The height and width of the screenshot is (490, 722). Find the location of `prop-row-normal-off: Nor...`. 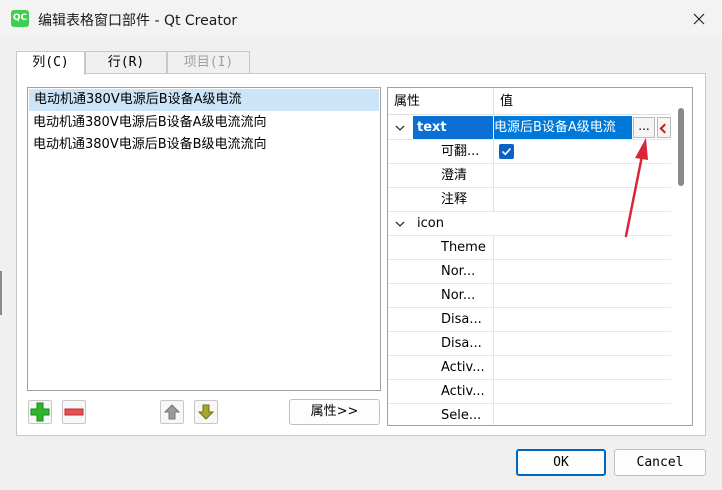

prop-row-normal-off: Nor... is located at coordinates (529, 272).